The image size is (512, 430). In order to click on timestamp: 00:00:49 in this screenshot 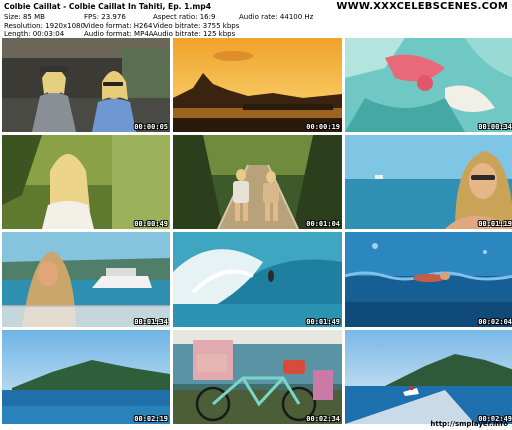, I will do `click(151, 224)`.